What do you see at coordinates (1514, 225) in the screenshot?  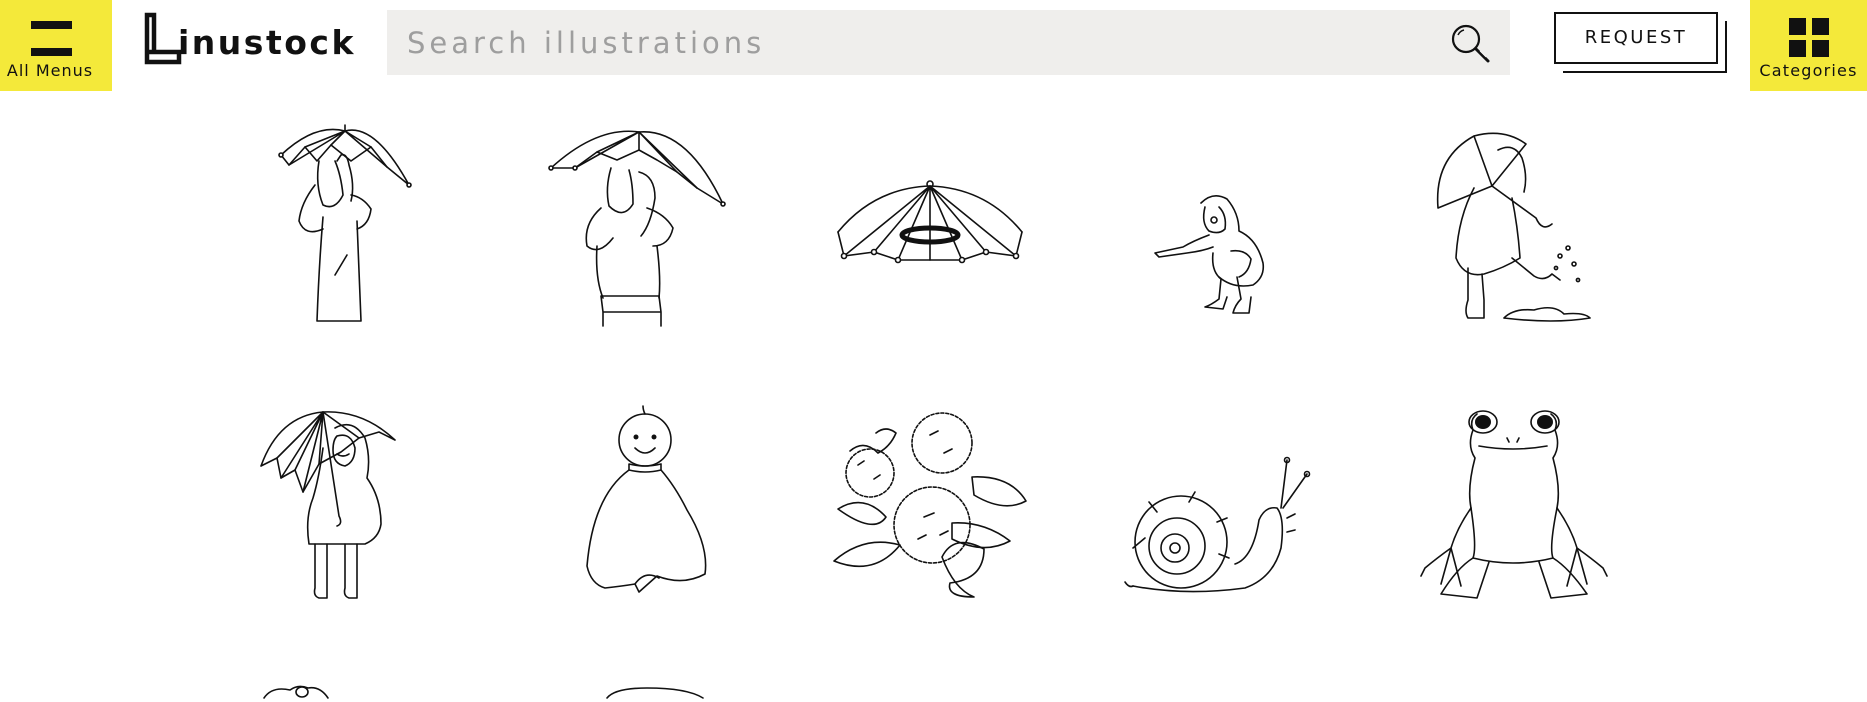 I see `illustration-raincoat-child-splashing` at bounding box center [1514, 225].